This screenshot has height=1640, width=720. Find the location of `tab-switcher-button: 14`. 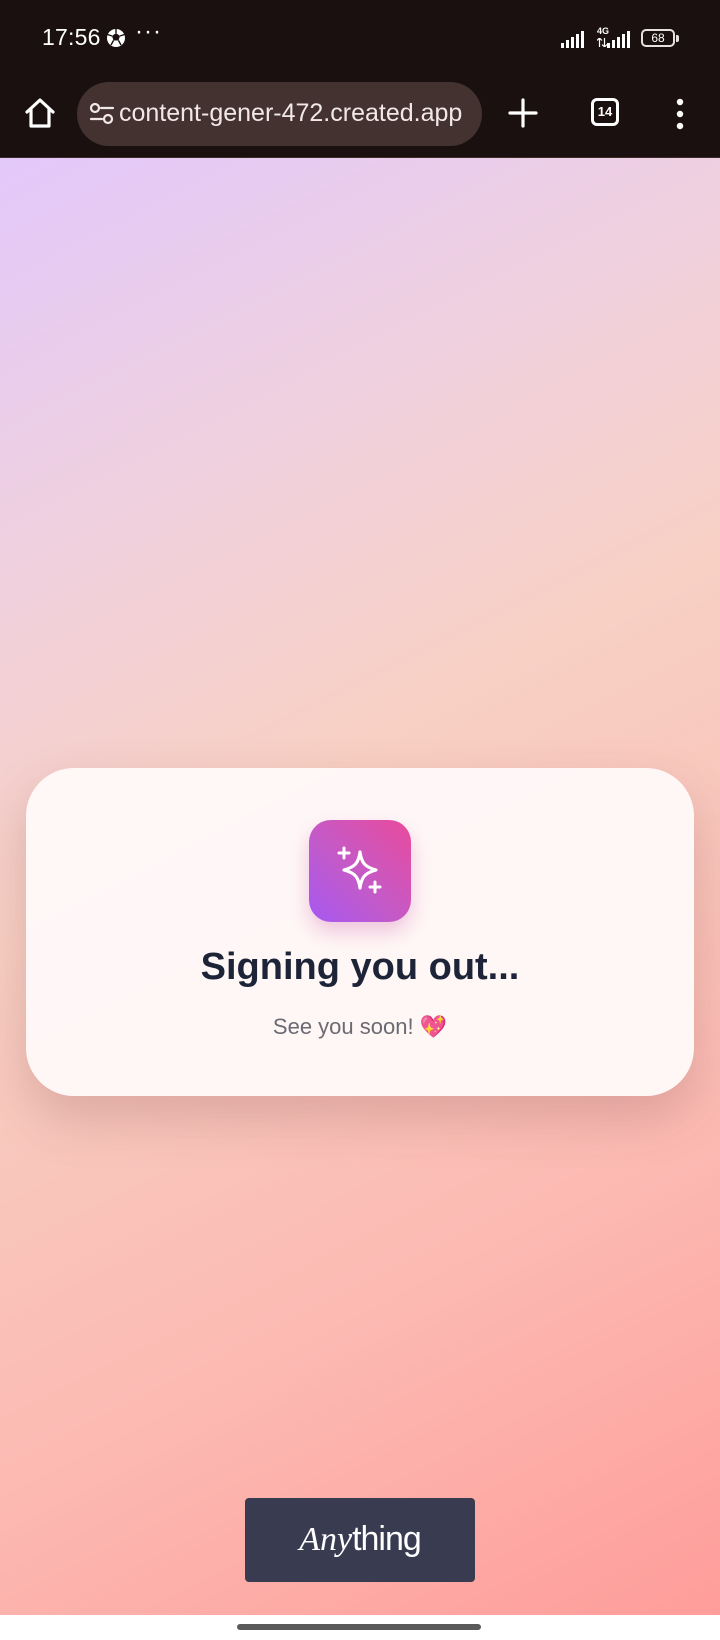

tab-switcher-button: 14 is located at coordinates (605, 112).